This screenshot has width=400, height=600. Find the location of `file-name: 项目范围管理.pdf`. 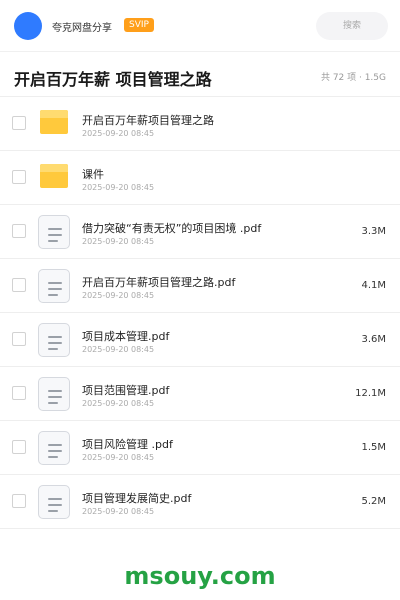

file-name: 项目范围管理.pdf is located at coordinates (126, 390).